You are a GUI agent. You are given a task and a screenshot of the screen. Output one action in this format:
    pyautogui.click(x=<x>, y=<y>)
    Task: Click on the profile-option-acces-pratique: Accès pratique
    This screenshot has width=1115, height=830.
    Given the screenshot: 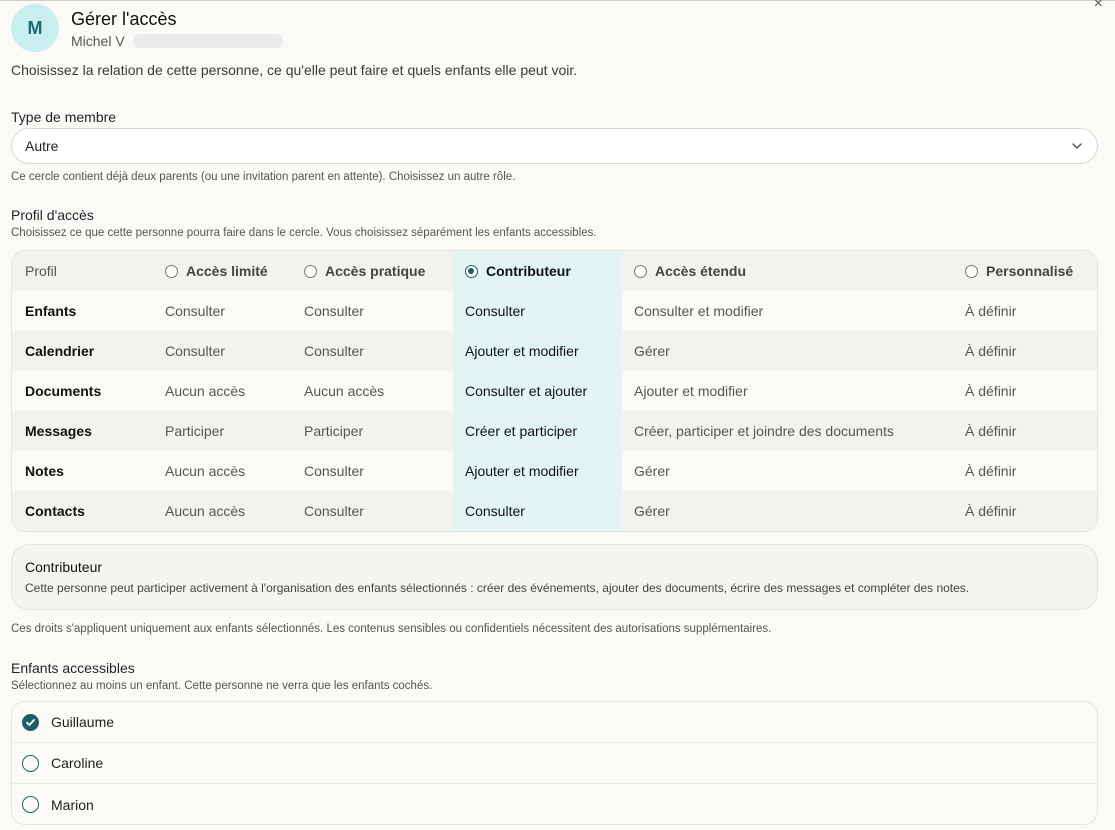 What is the action you would take?
    pyautogui.click(x=364, y=271)
    